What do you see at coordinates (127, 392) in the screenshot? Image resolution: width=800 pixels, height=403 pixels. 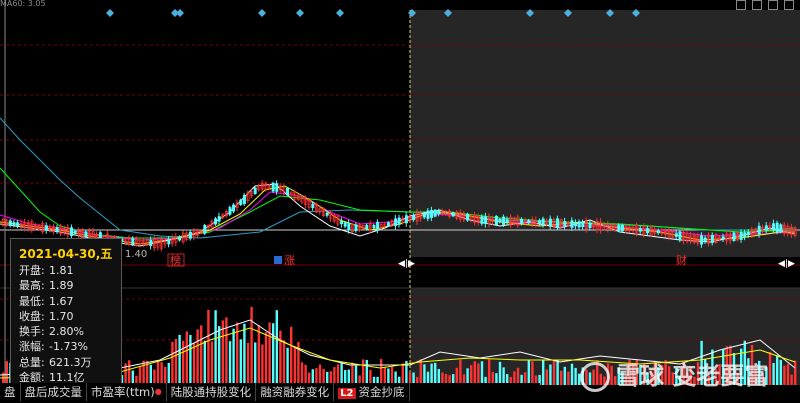 I see `indicator-tab: 市盈率(ttm)●` at bounding box center [127, 392].